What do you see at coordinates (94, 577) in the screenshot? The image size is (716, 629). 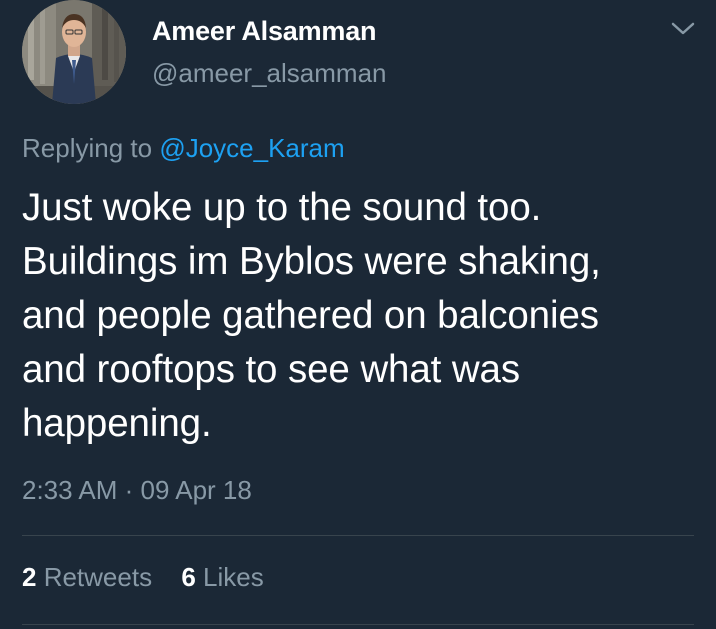 I see `retweets-label: Retweets` at bounding box center [94, 577].